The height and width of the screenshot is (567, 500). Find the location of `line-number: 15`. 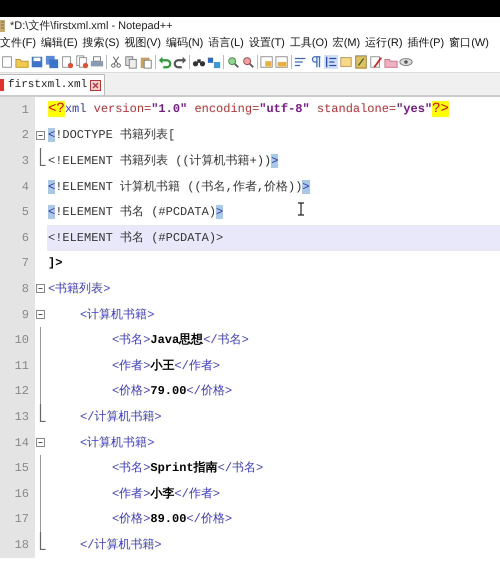

line-number: 15 is located at coordinates (21, 469).